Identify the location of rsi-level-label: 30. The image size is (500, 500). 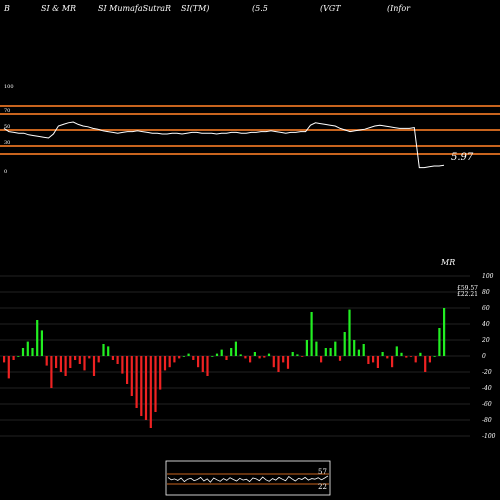
(7, 143).